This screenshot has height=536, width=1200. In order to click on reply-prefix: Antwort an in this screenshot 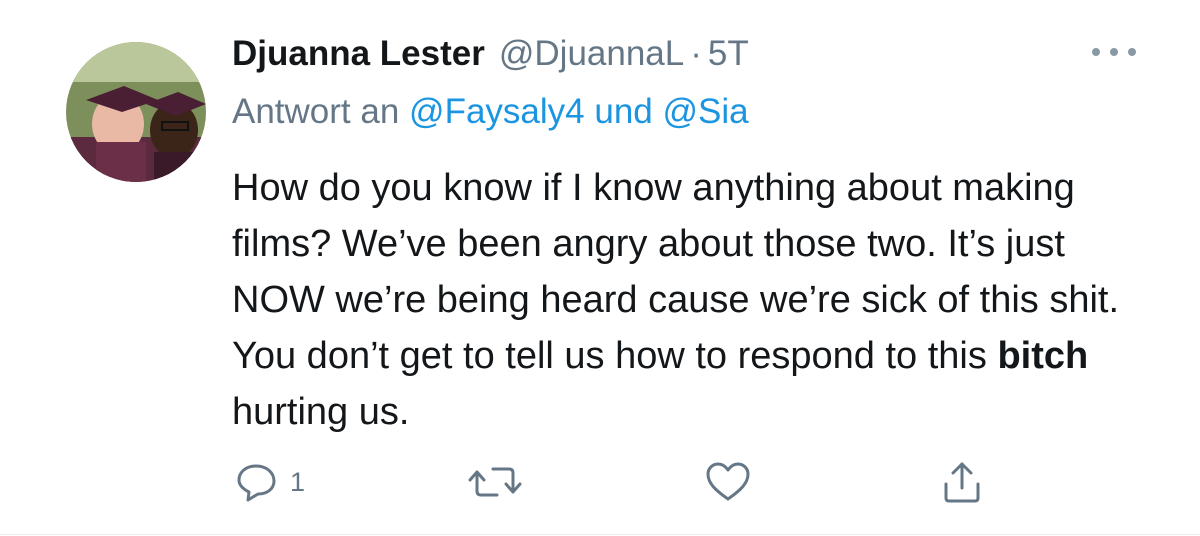, I will do `click(316, 111)`.